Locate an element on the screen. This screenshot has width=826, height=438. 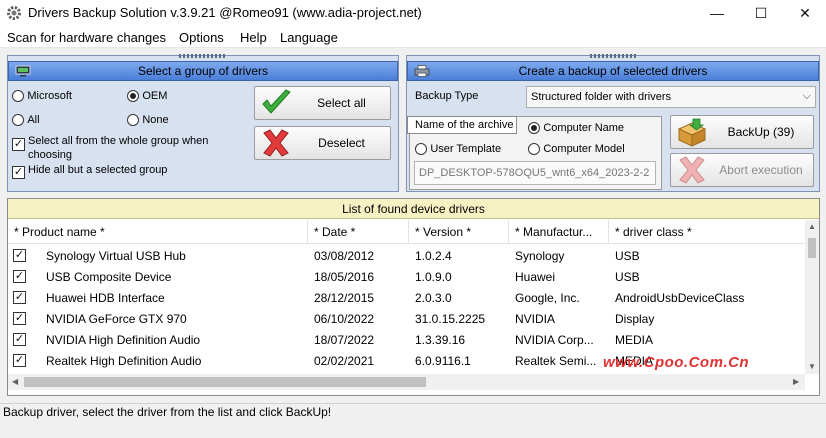
cell-class: AndroidUsbDeviceClass is located at coordinates (680, 297).